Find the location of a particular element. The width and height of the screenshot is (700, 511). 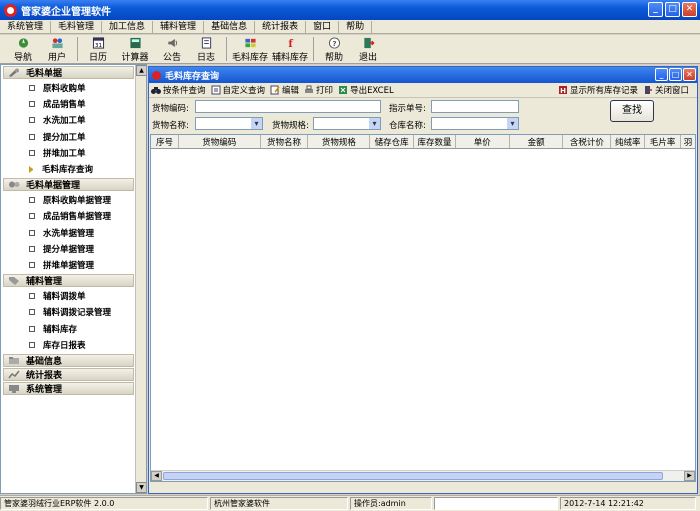

goods-code-label: 货物编码: is located at coordinates (170, 109).